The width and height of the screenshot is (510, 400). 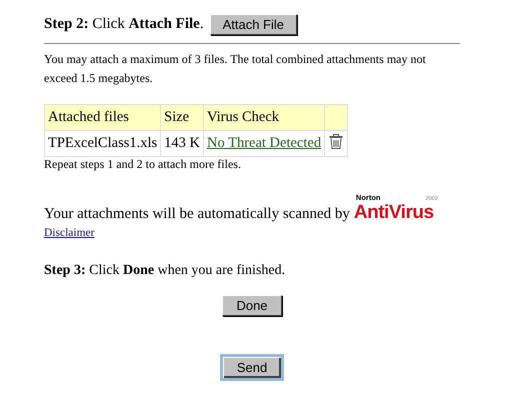 I want to click on file-size-cell: 143 K, so click(x=182, y=143).